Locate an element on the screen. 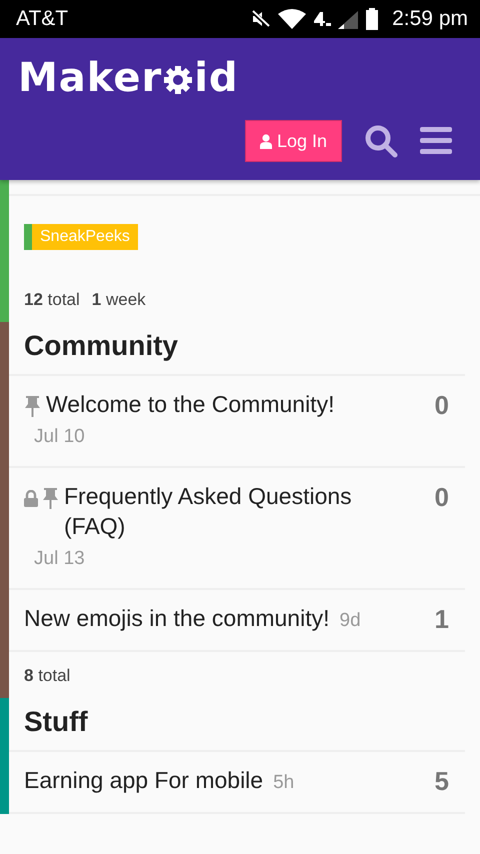 The height and width of the screenshot is (854, 480). wifi-icon is located at coordinates (292, 19).